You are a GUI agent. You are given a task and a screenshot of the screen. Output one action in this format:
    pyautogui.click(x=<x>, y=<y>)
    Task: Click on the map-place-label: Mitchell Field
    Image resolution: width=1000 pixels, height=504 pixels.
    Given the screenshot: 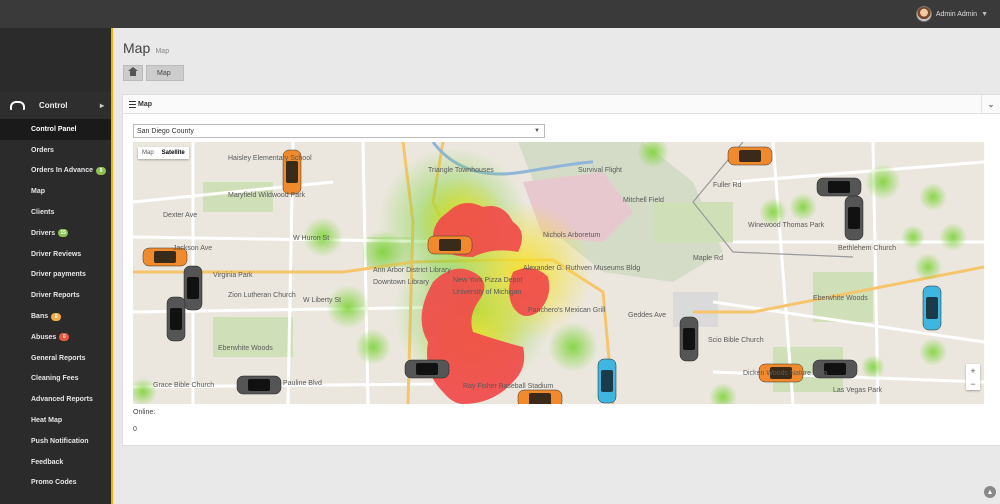 What is the action you would take?
    pyautogui.click(x=643, y=200)
    